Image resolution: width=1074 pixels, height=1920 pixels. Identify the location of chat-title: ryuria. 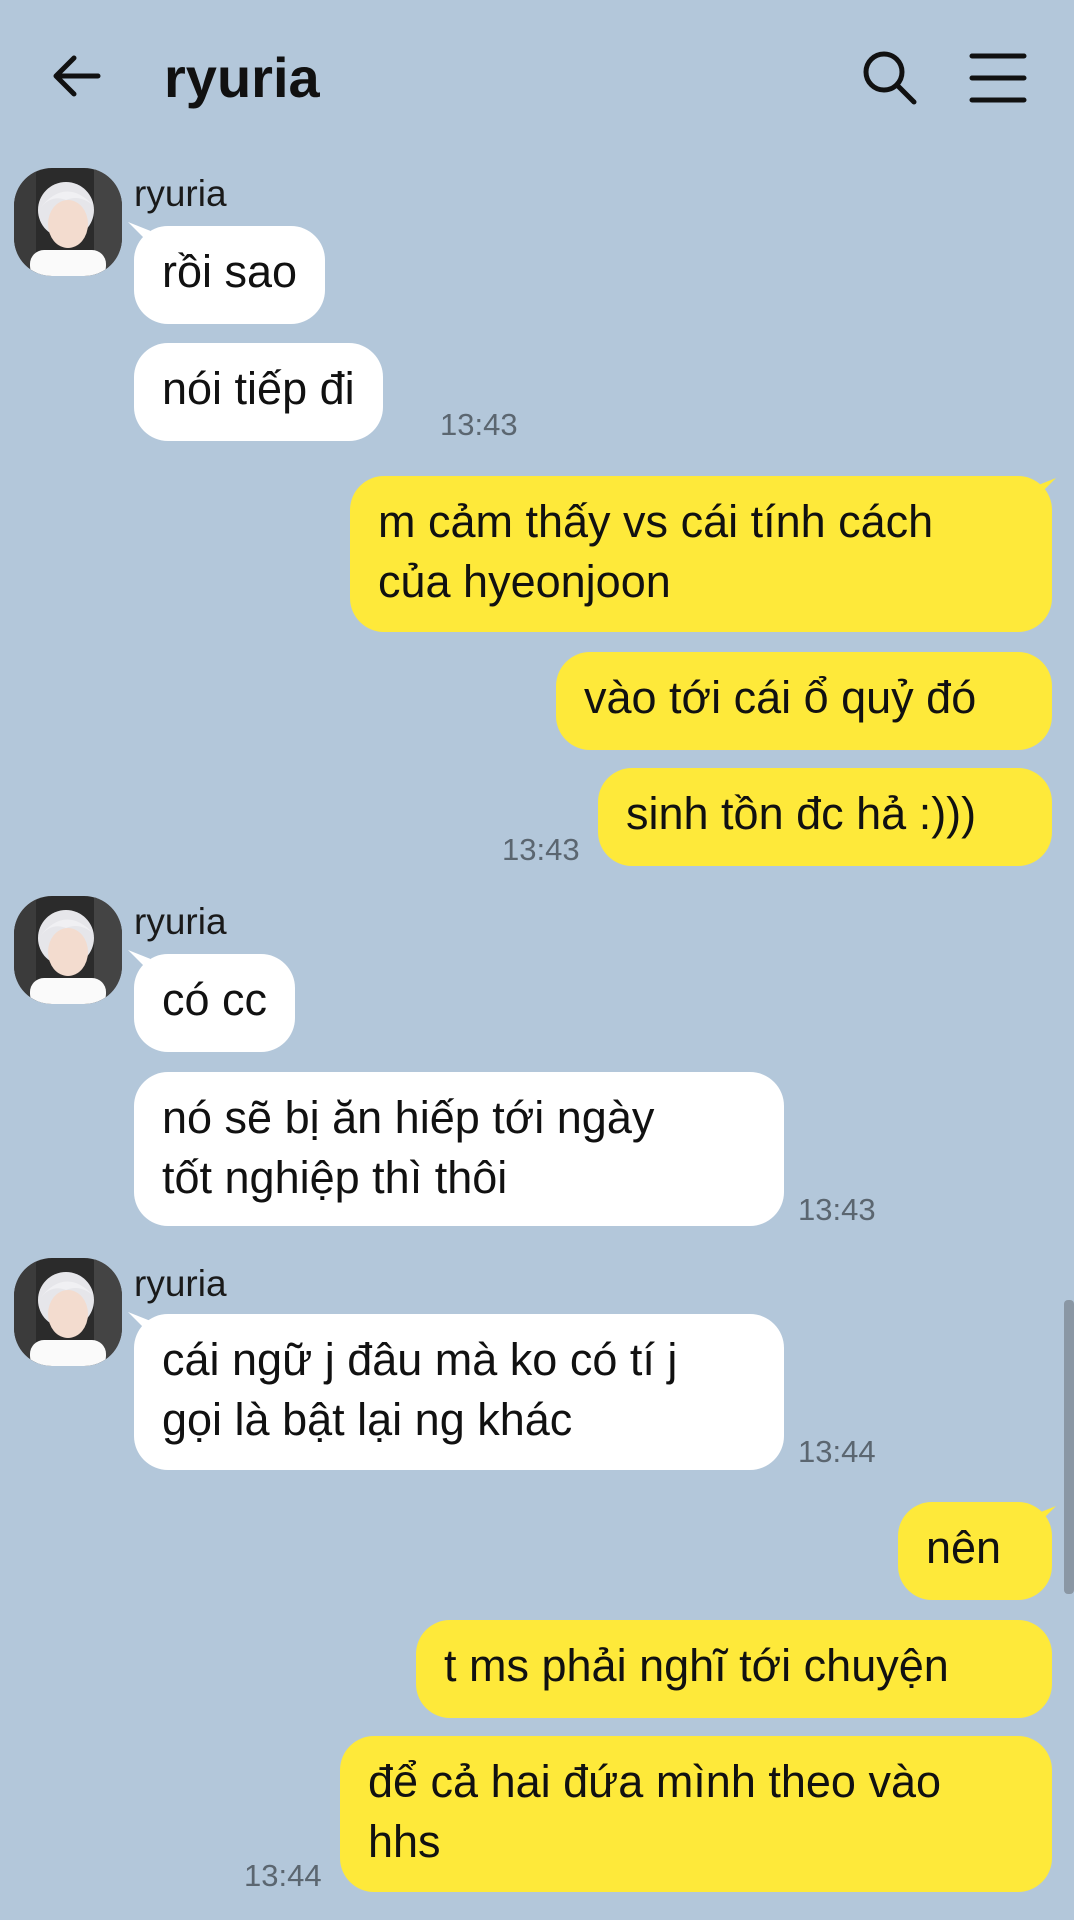
(242, 77).